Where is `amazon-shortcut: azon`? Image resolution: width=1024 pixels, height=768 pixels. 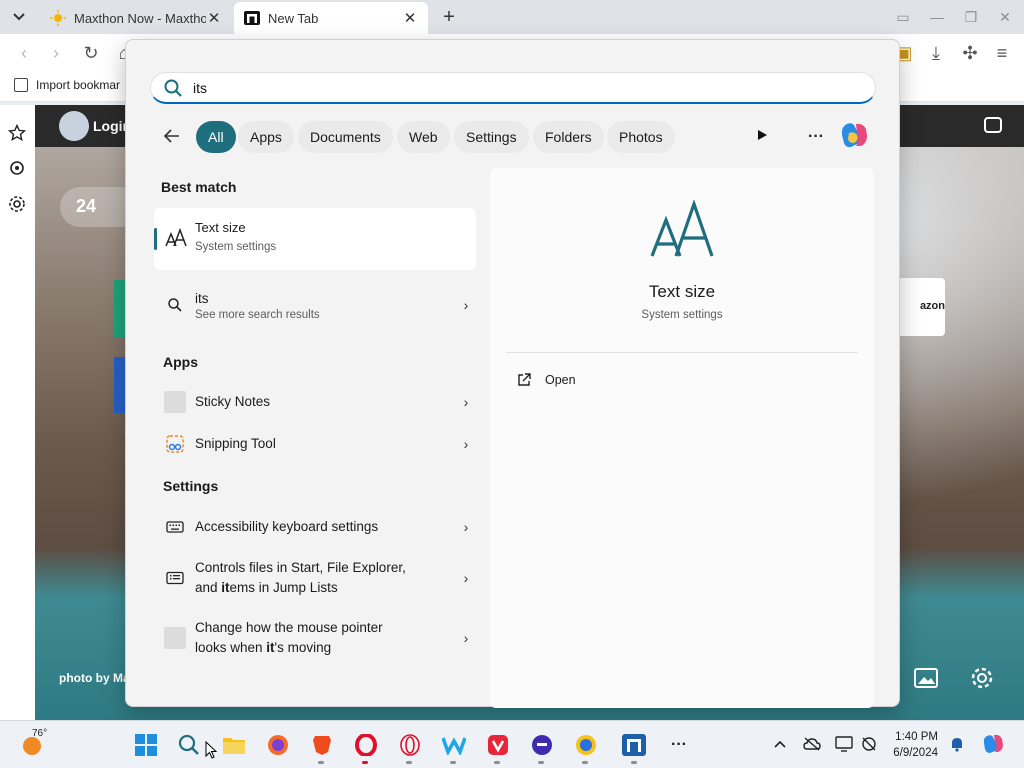
amazon-shortcut: azon is located at coordinates (921, 307).